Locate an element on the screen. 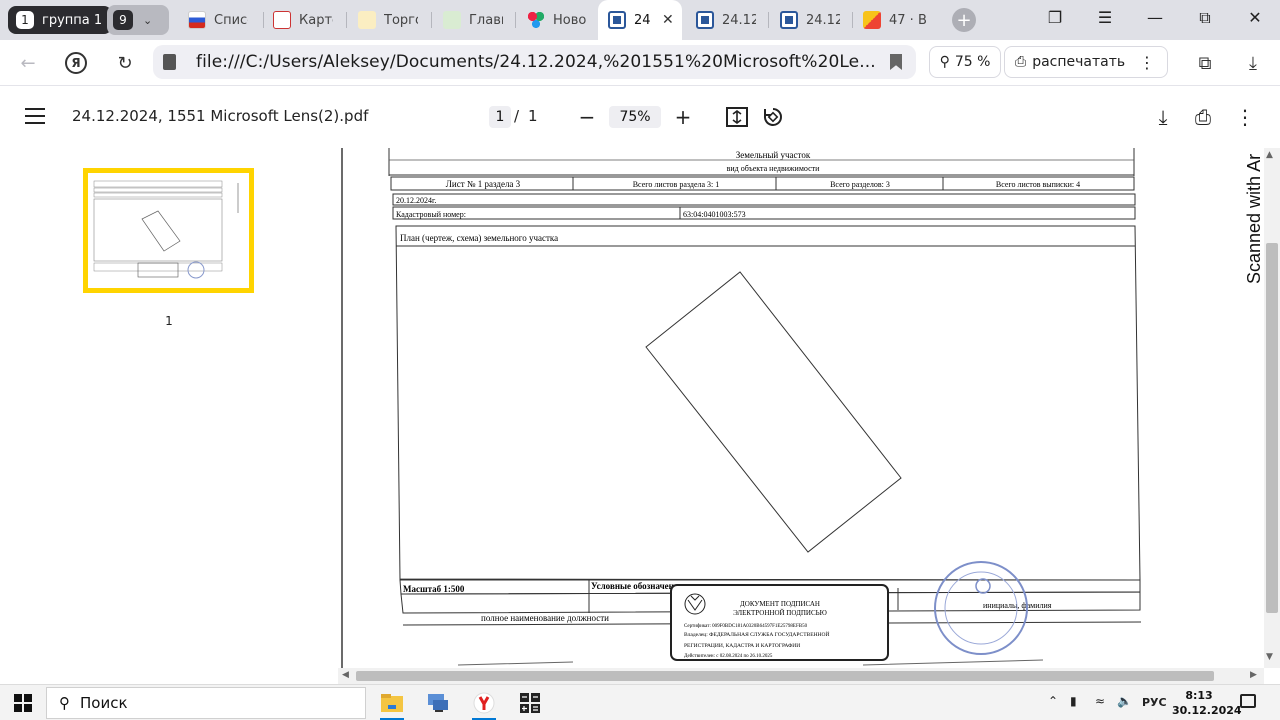  tab-3: Торго is located at coordinates (388, 20).